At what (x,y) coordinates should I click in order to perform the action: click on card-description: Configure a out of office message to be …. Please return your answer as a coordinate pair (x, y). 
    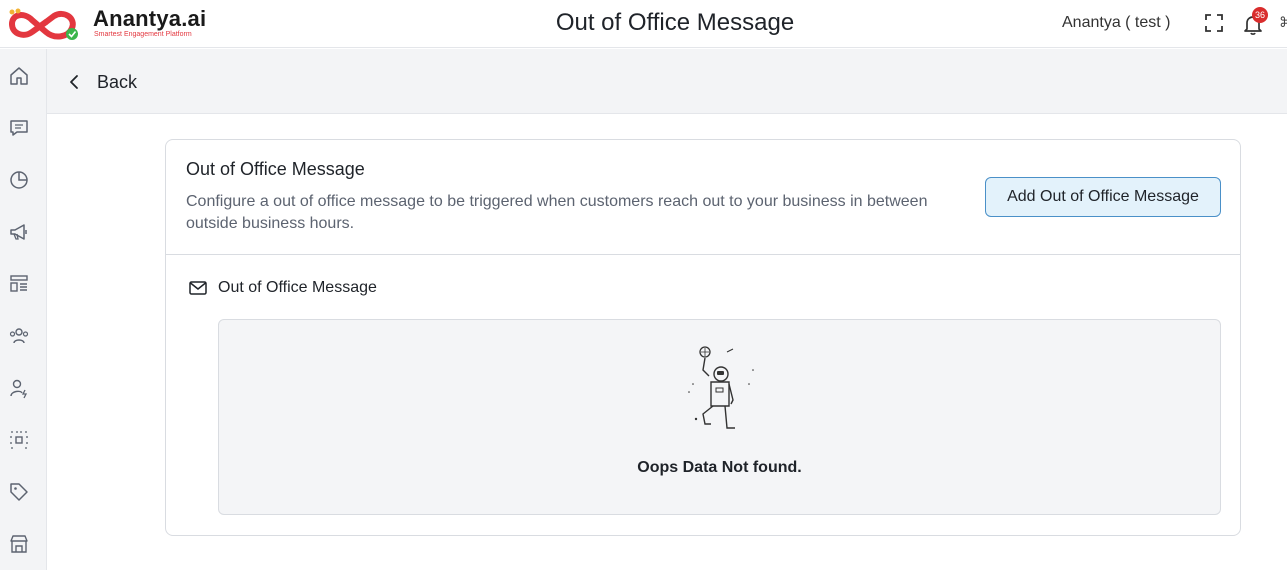
    Looking at the image, I should click on (557, 212).